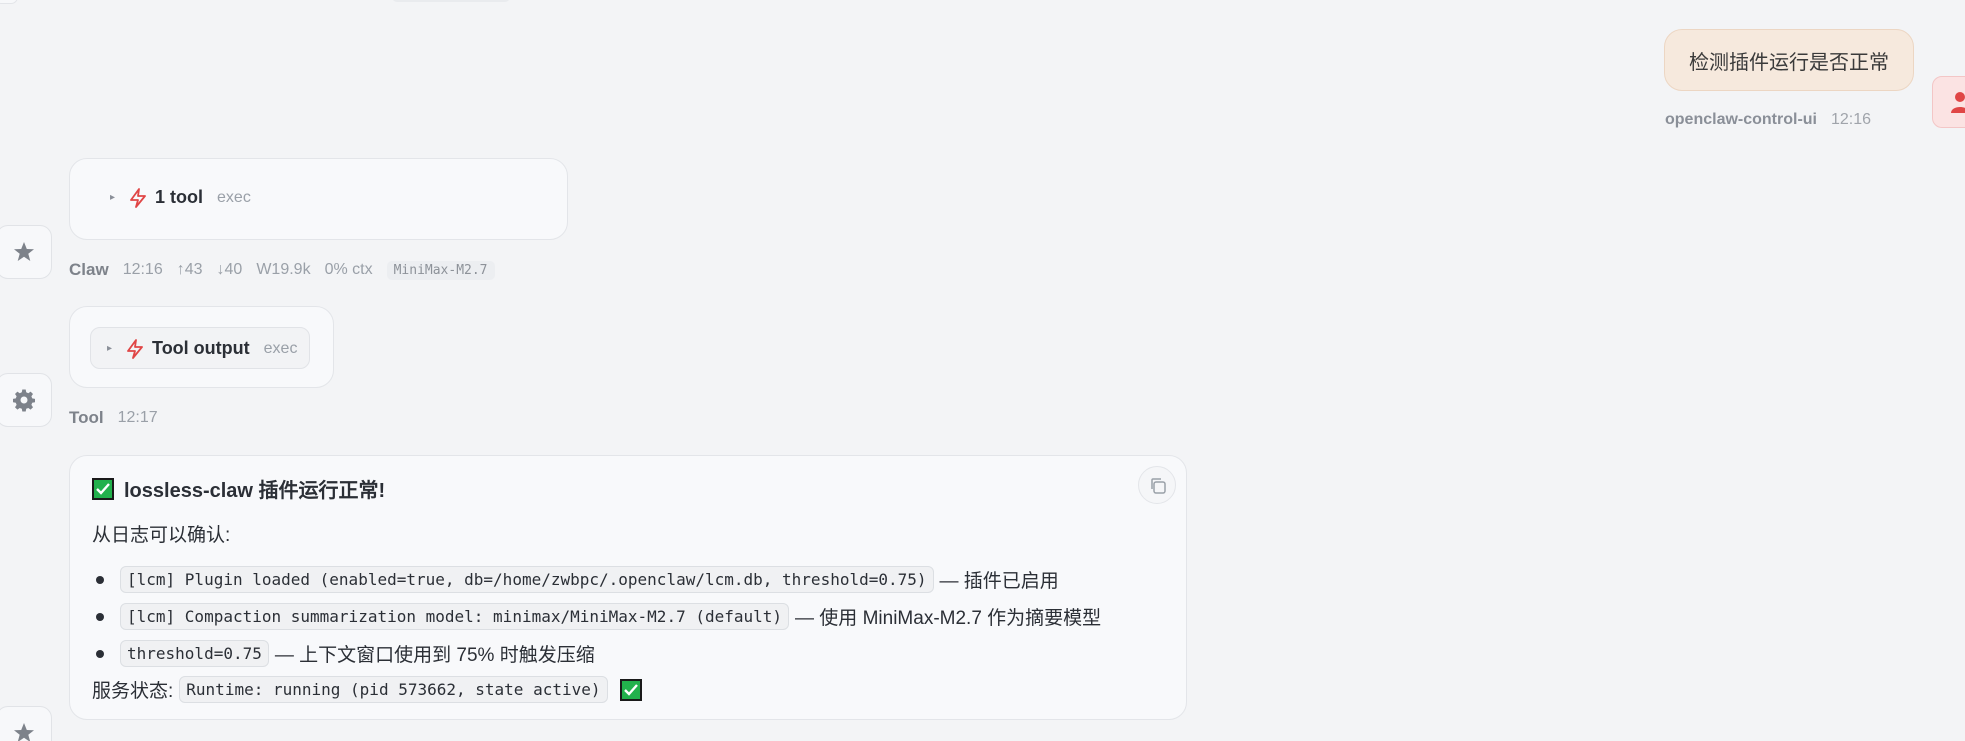 This screenshot has width=1965, height=741. I want to click on response-heading: lossless-claw 插件运行正常!, so click(238, 488).